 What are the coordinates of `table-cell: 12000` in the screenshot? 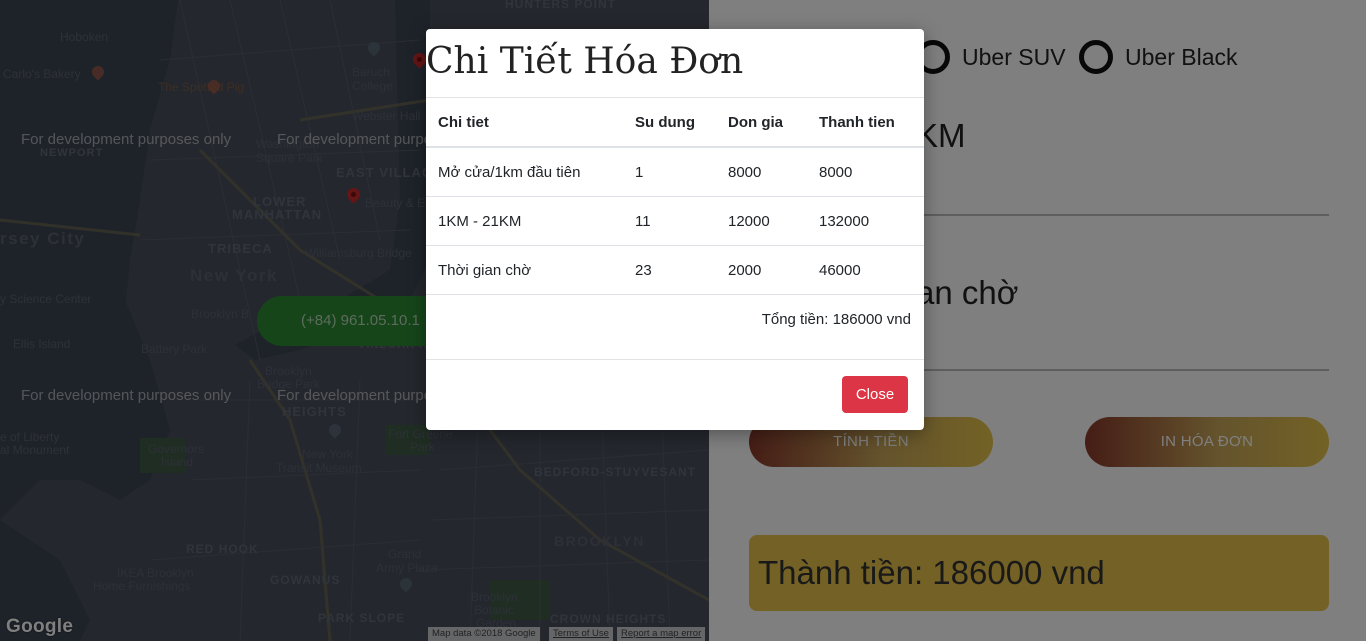 It's located at (761, 221).